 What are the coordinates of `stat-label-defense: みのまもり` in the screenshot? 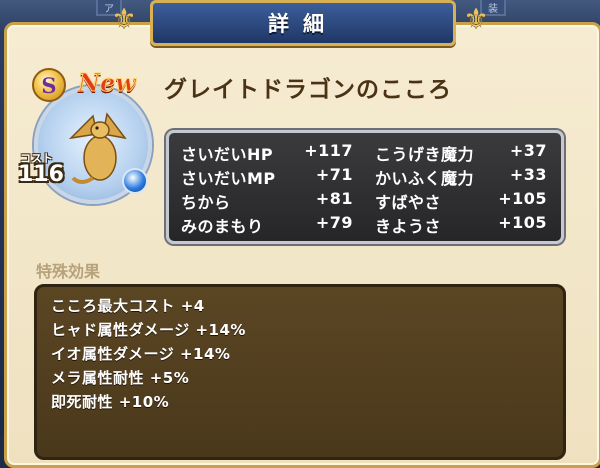 It's located at (222, 226).